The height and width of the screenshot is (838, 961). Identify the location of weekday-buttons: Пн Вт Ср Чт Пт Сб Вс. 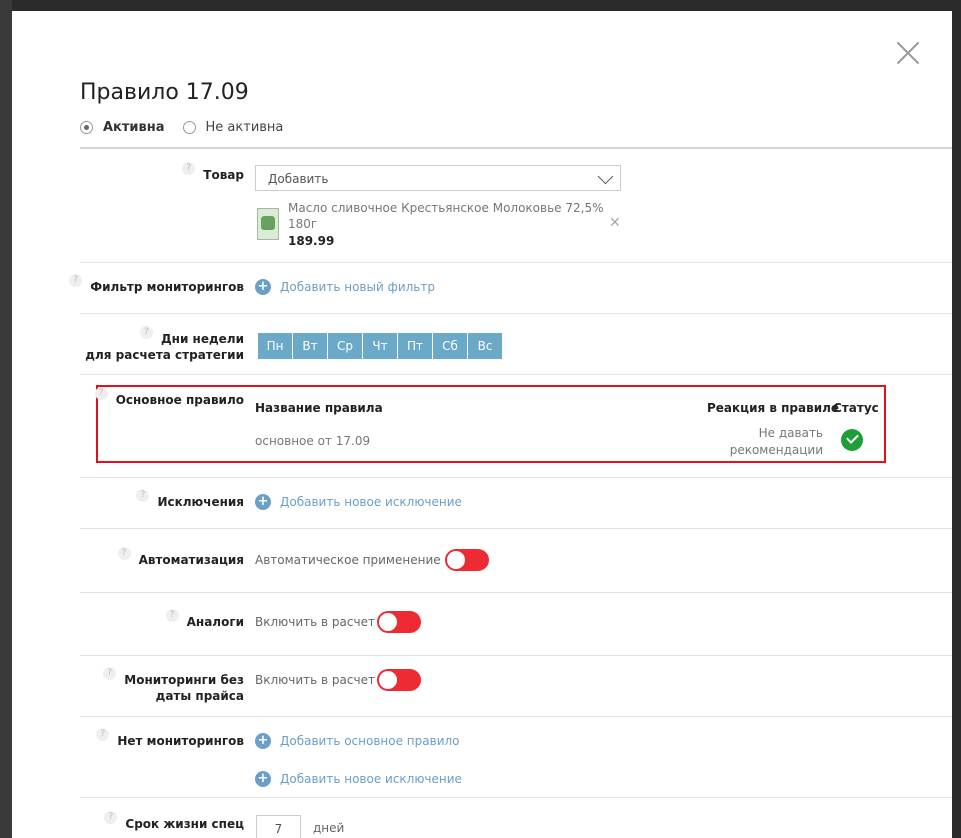
(380, 346).